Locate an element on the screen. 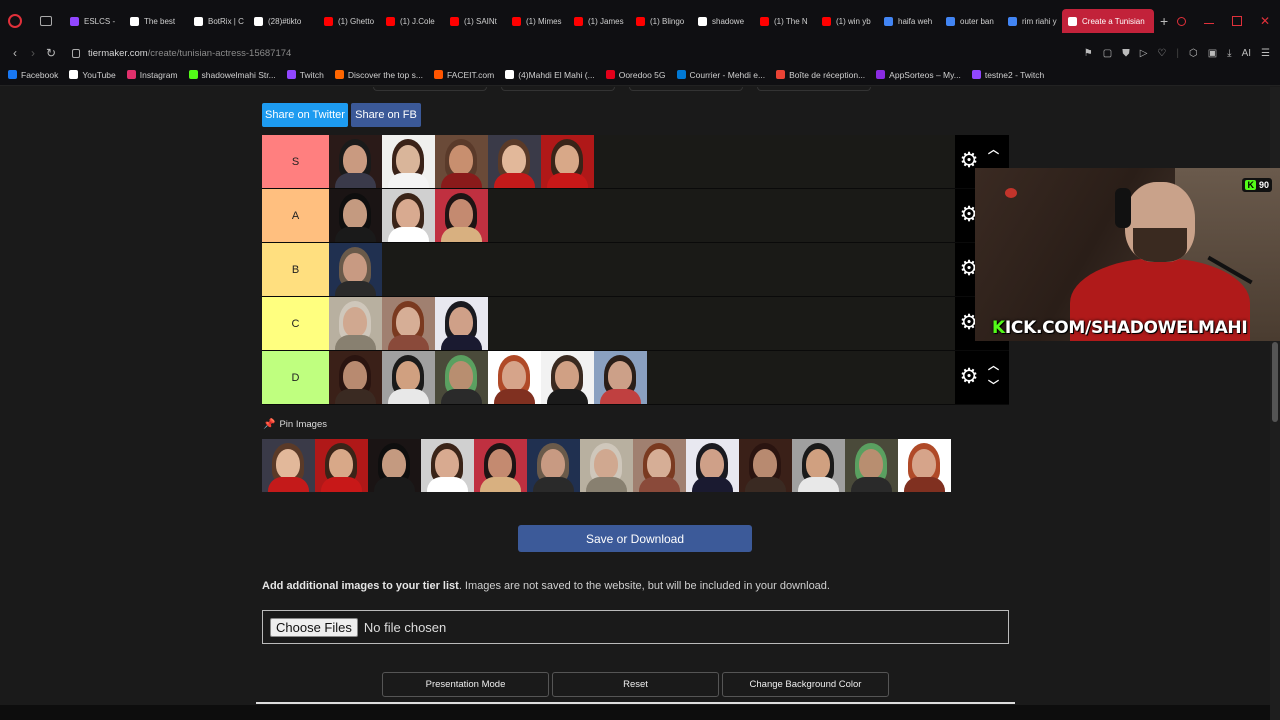 This screenshot has width=1280, height=720. scroll-thumb is located at coordinates (1275, 382).